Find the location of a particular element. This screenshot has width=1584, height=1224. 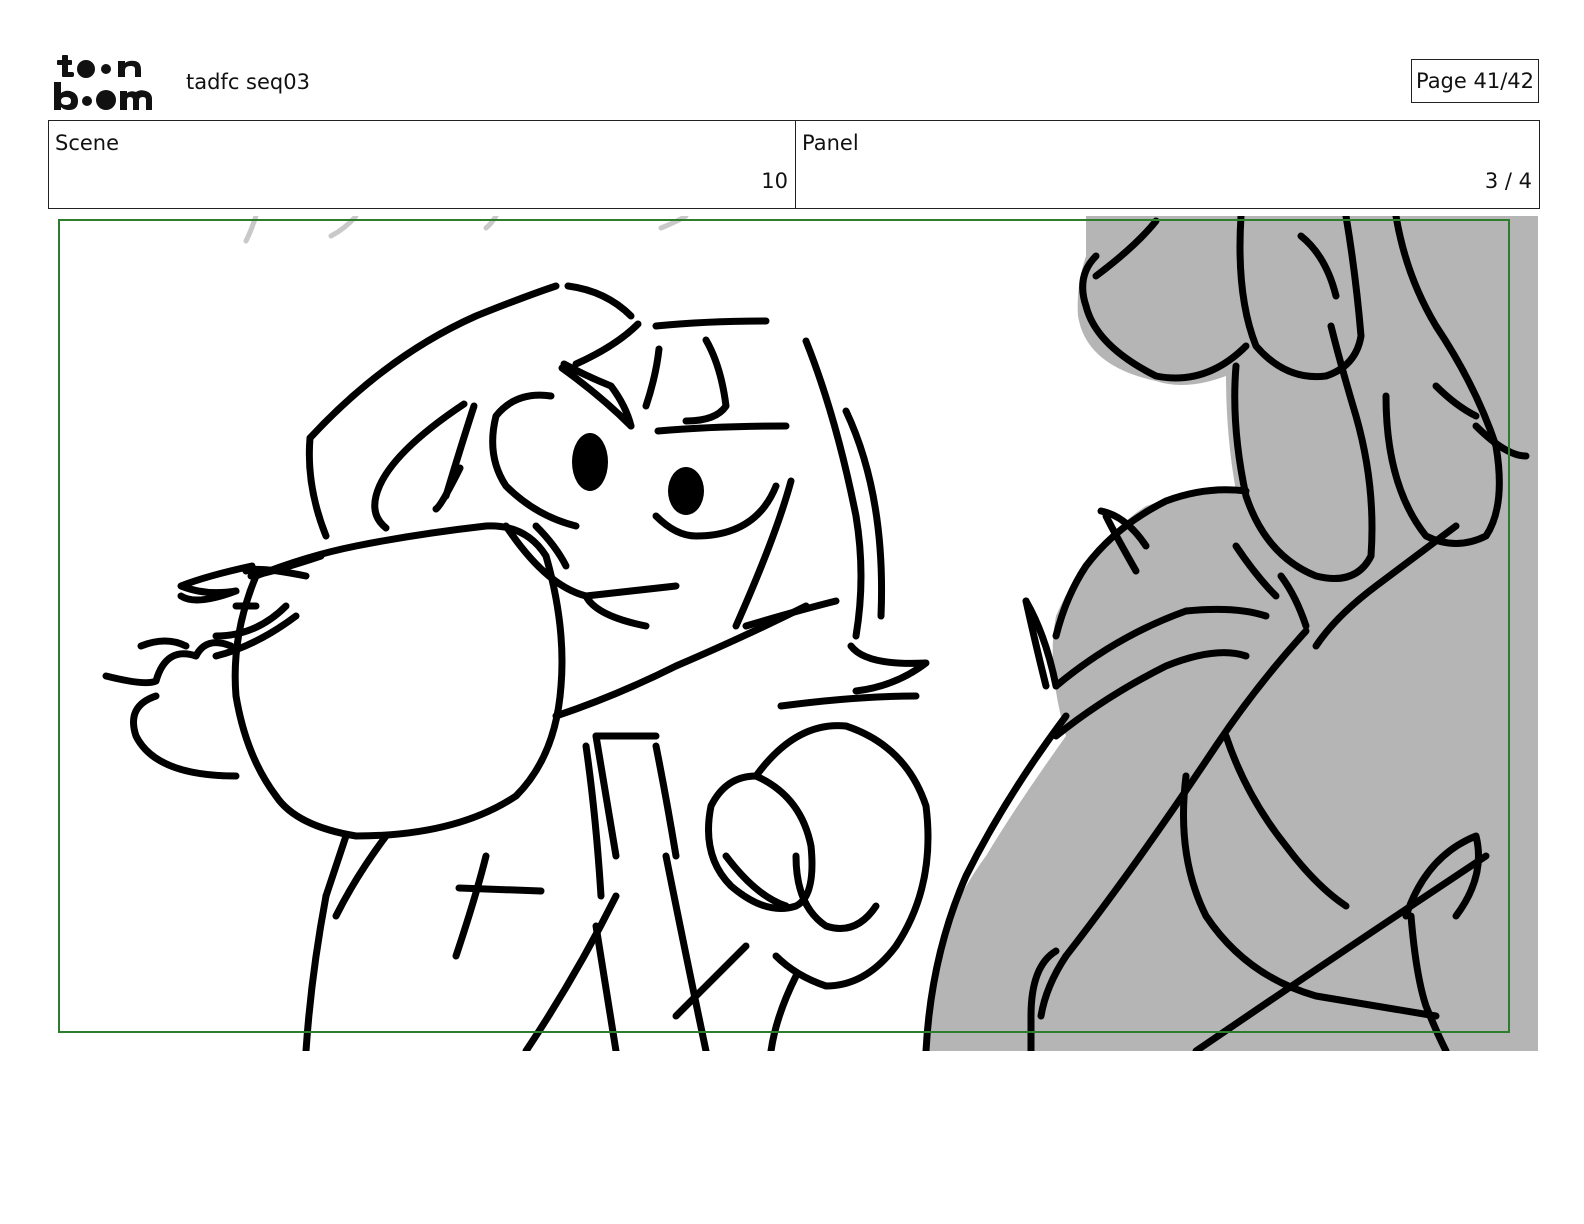

scene-label: Scene is located at coordinates (87, 143).